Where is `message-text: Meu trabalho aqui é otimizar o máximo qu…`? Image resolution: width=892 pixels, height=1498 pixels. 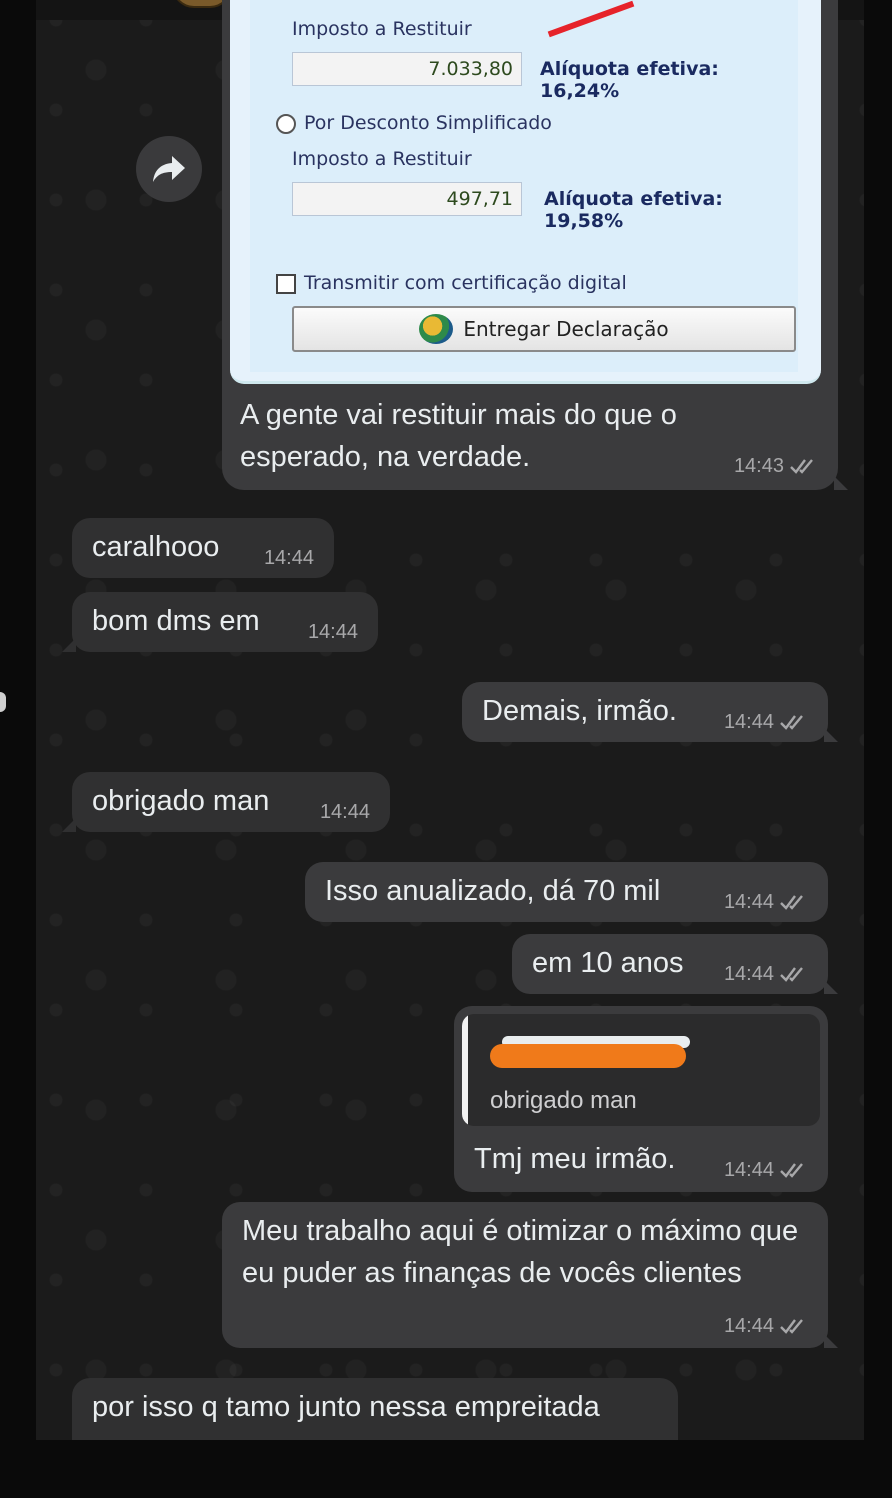
message-text: Meu trabalho aqui é otimizar o máximo qu… is located at coordinates (520, 1252).